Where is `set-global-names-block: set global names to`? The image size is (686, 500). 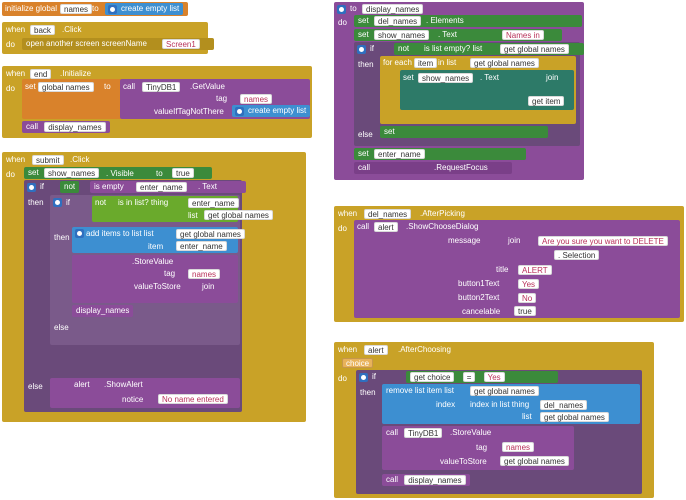
set-global-names-block: set global names to is located at coordinates (72, 99).